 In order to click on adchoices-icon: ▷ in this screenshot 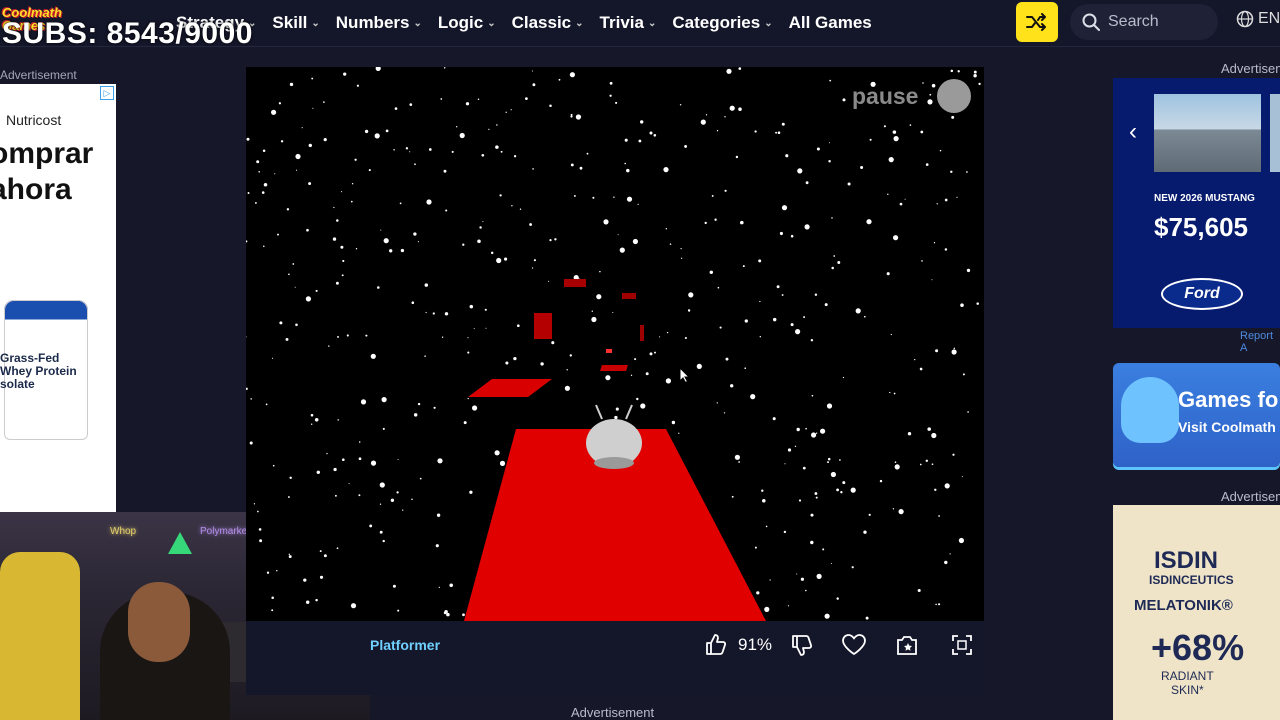, I will do `click(107, 93)`.